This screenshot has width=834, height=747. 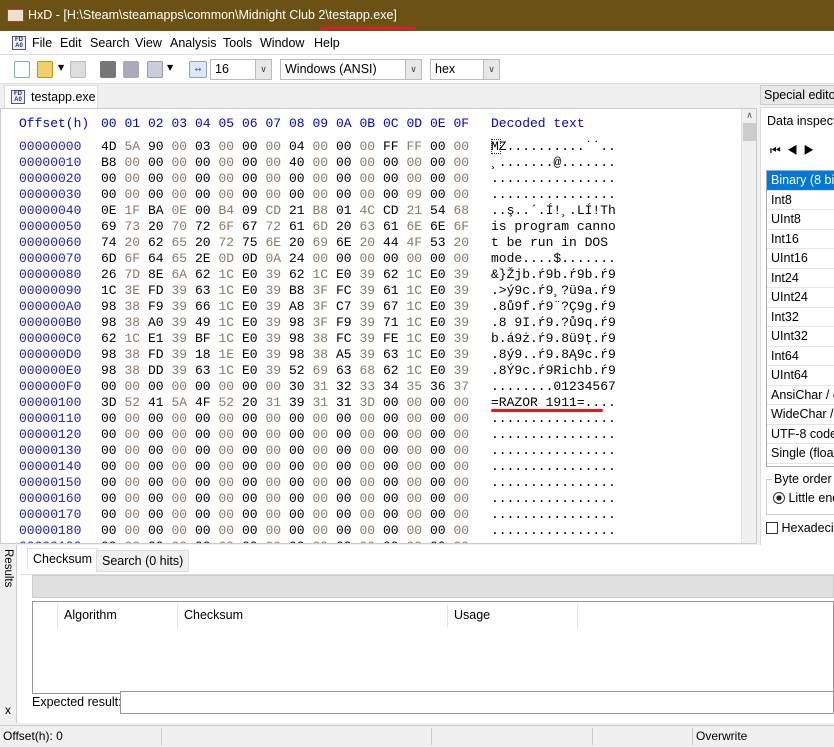 I want to click on hex-byte: 21, so click(x=301, y=211).